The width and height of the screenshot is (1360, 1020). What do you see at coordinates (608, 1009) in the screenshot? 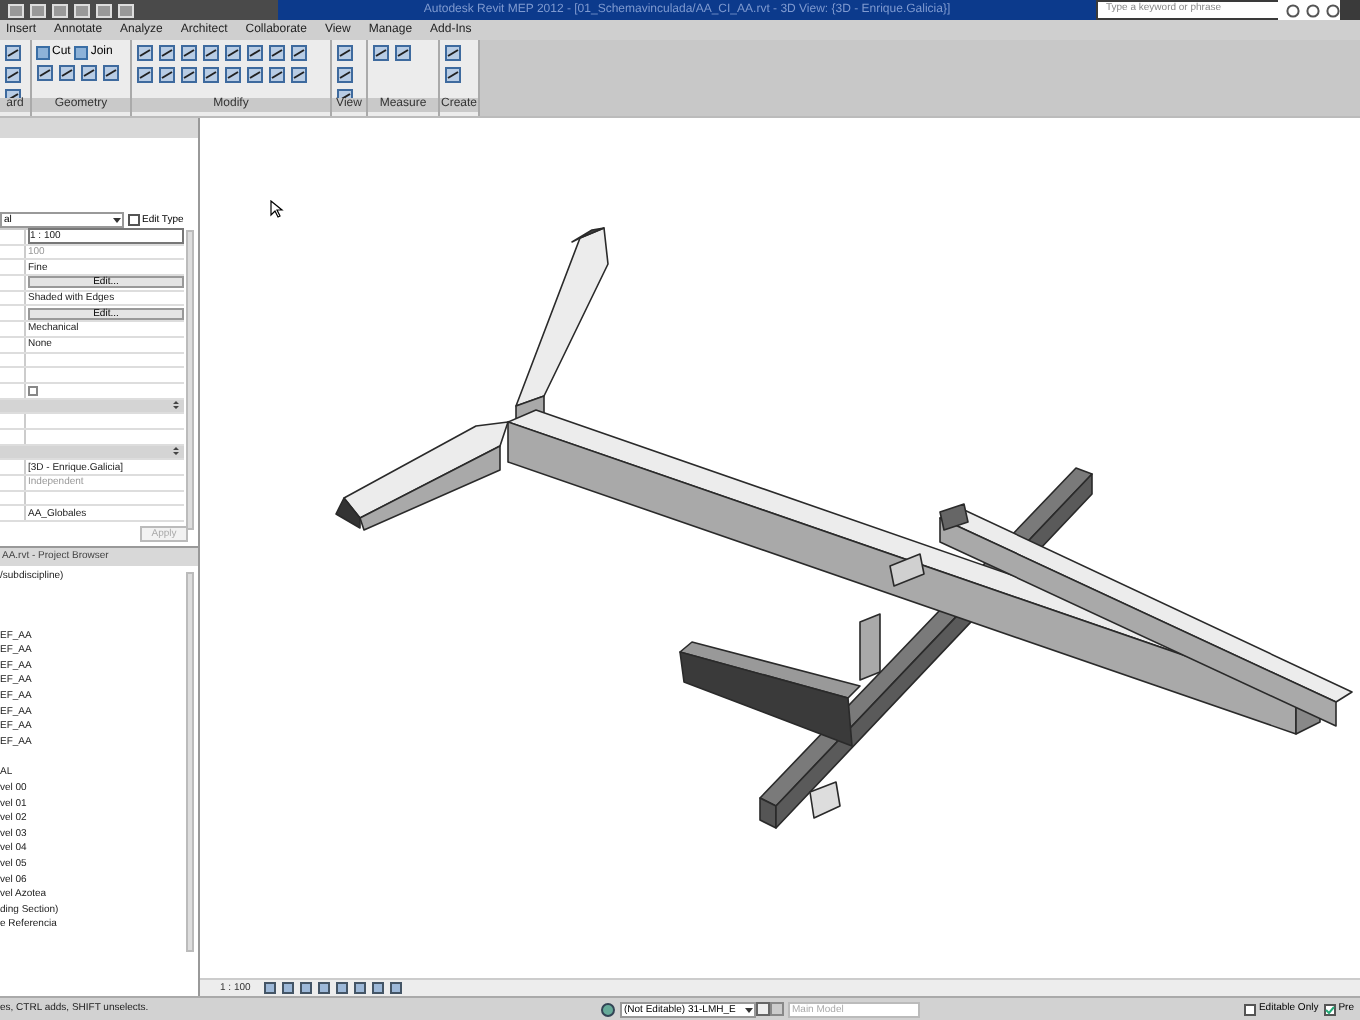
I see `worksets-icon` at bounding box center [608, 1009].